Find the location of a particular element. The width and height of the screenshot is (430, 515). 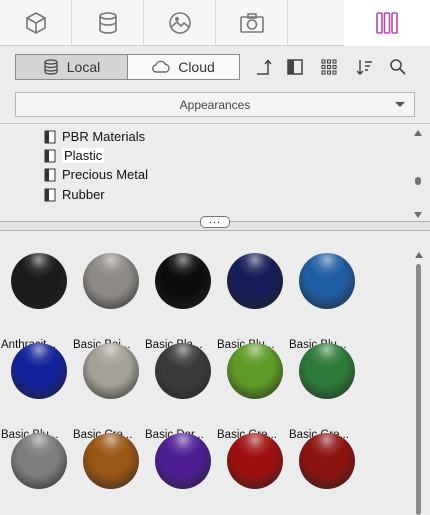

tab-geometry is located at coordinates (36, 23).